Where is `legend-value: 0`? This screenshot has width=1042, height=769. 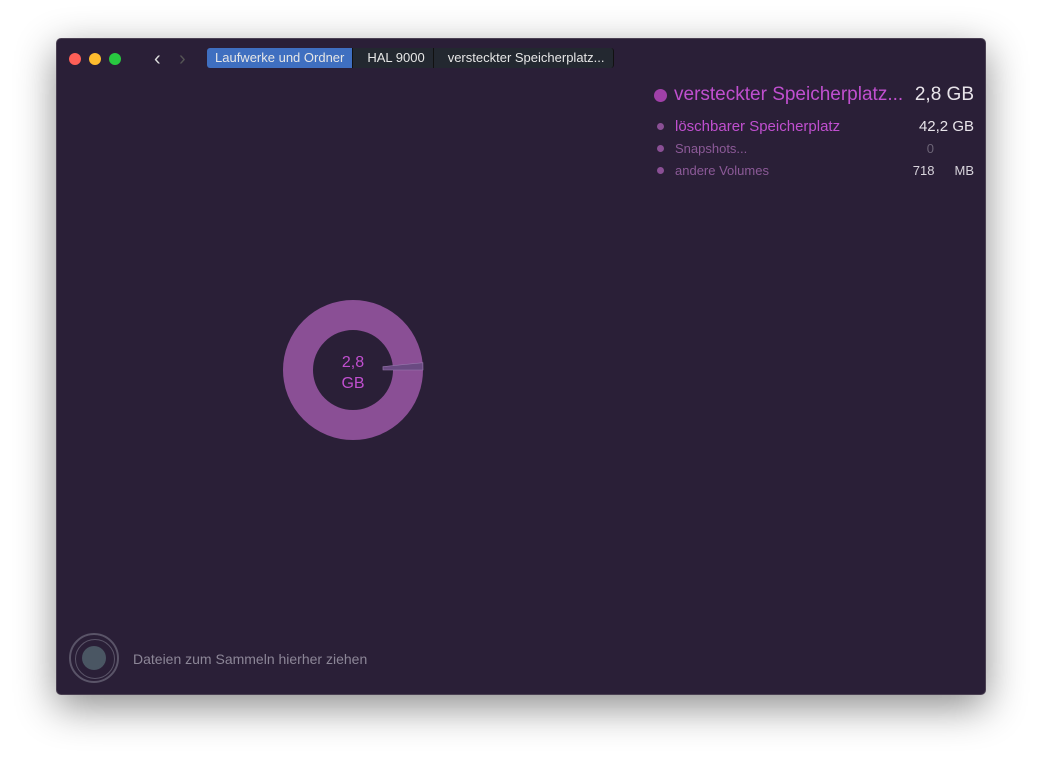 legend-value: 0 is located at coordinates (930, 148).